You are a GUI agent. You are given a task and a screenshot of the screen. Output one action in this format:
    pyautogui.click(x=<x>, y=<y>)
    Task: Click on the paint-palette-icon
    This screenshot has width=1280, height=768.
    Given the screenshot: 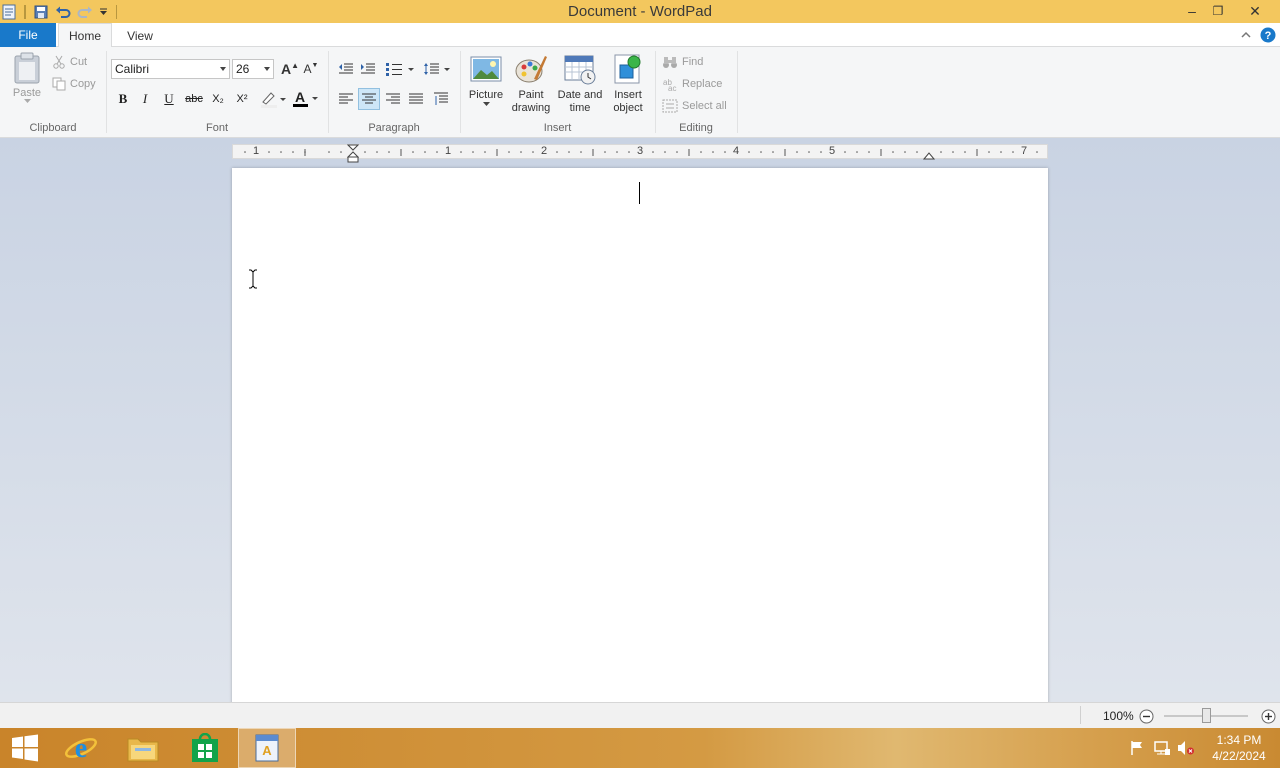 What is the action you would take?
    pyautogui.click(x=531, y=69)
    